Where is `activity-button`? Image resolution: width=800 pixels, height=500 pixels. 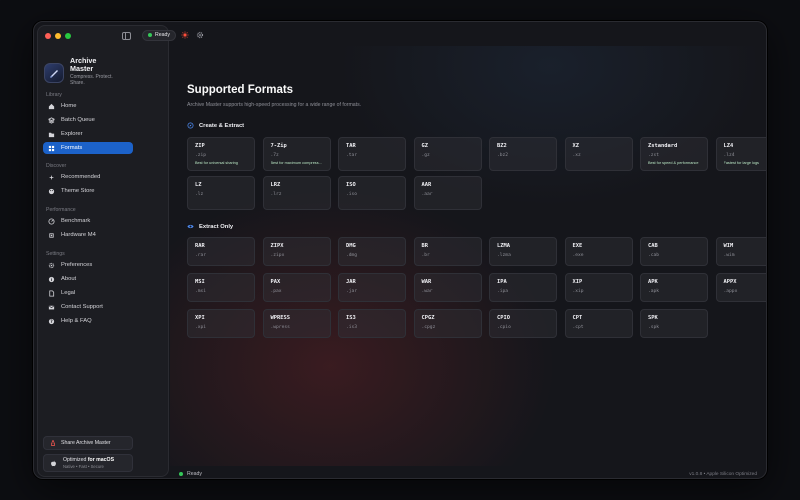 activity-button is located at coordinates (185, 35).